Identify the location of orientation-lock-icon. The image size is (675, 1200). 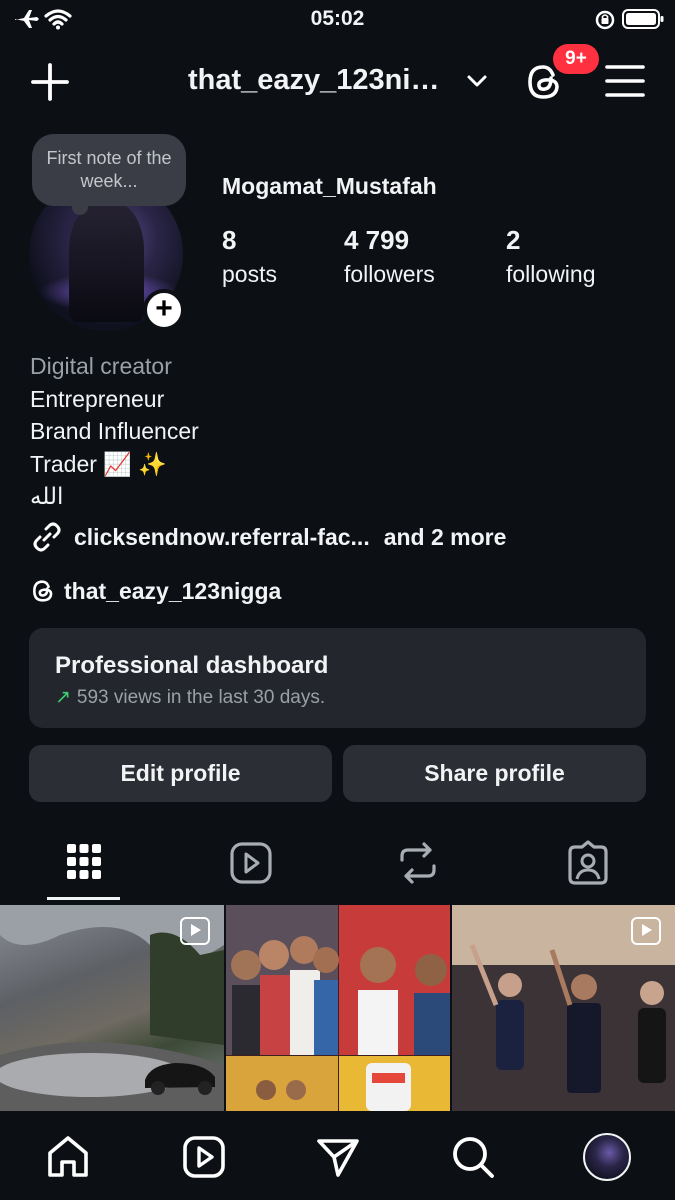
(605, 20).